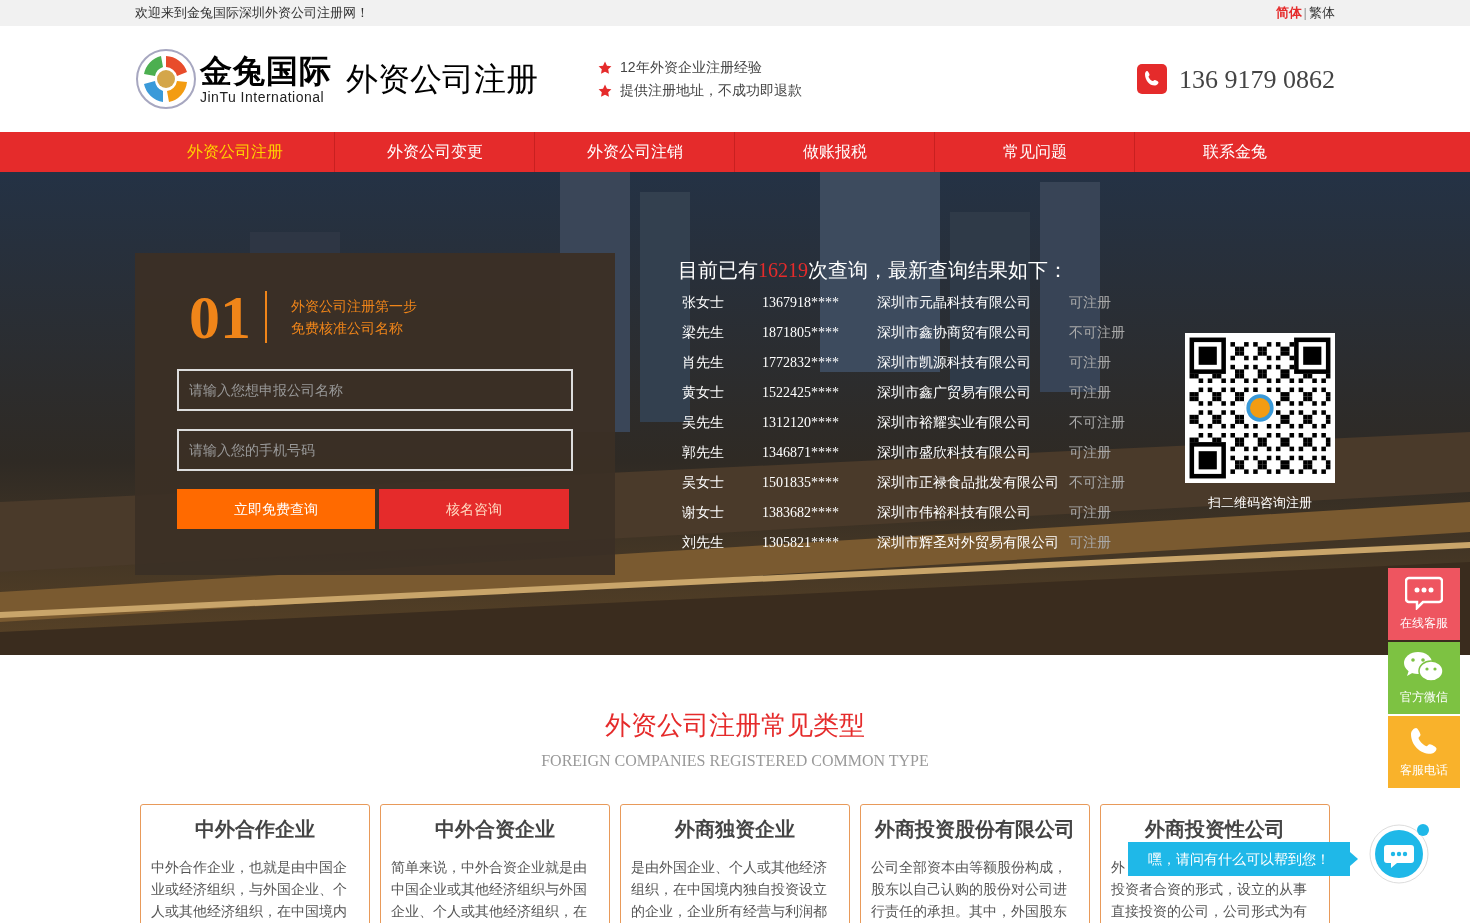 The height and width of the screenshot is (923, 1470). I want to click on card-text-line: 中国企业或其他经济组织与外国, so click(489, 889).